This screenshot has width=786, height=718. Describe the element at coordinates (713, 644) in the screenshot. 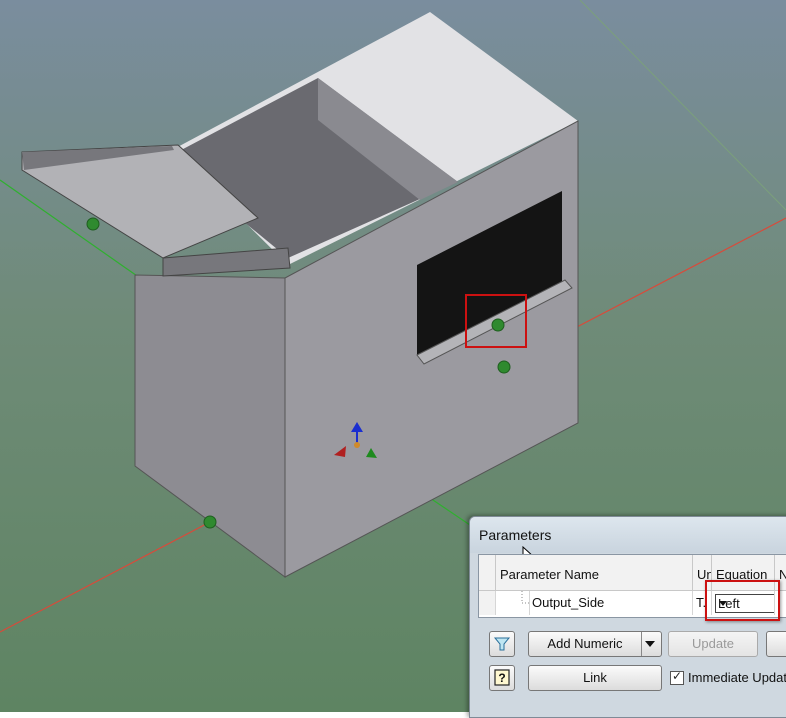

I see `update-button: Update` at that location.